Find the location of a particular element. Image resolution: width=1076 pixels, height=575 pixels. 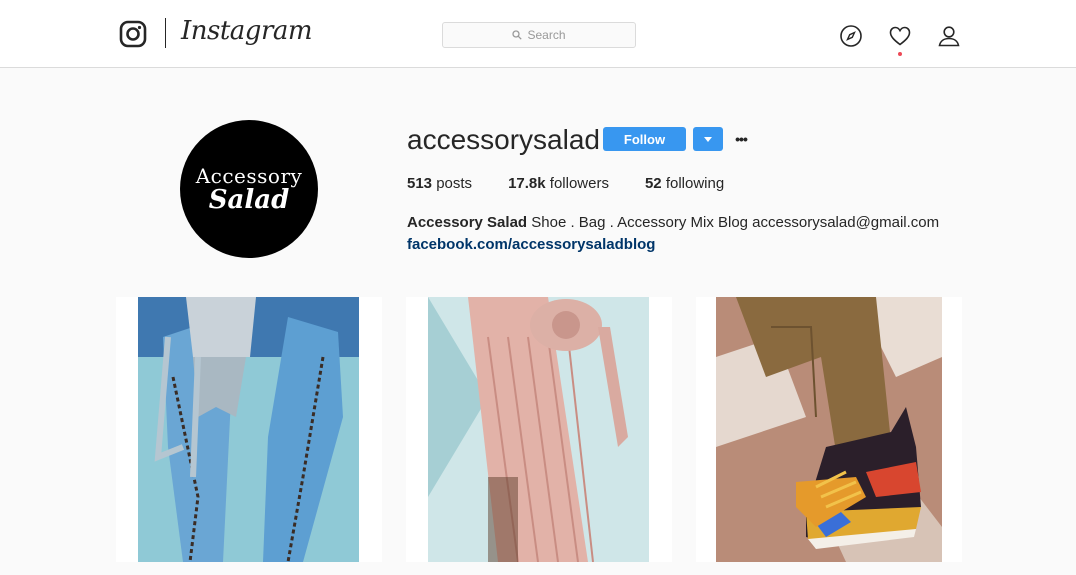

avatar-logo-text-2: Salad is located at coordinates (249, 200).